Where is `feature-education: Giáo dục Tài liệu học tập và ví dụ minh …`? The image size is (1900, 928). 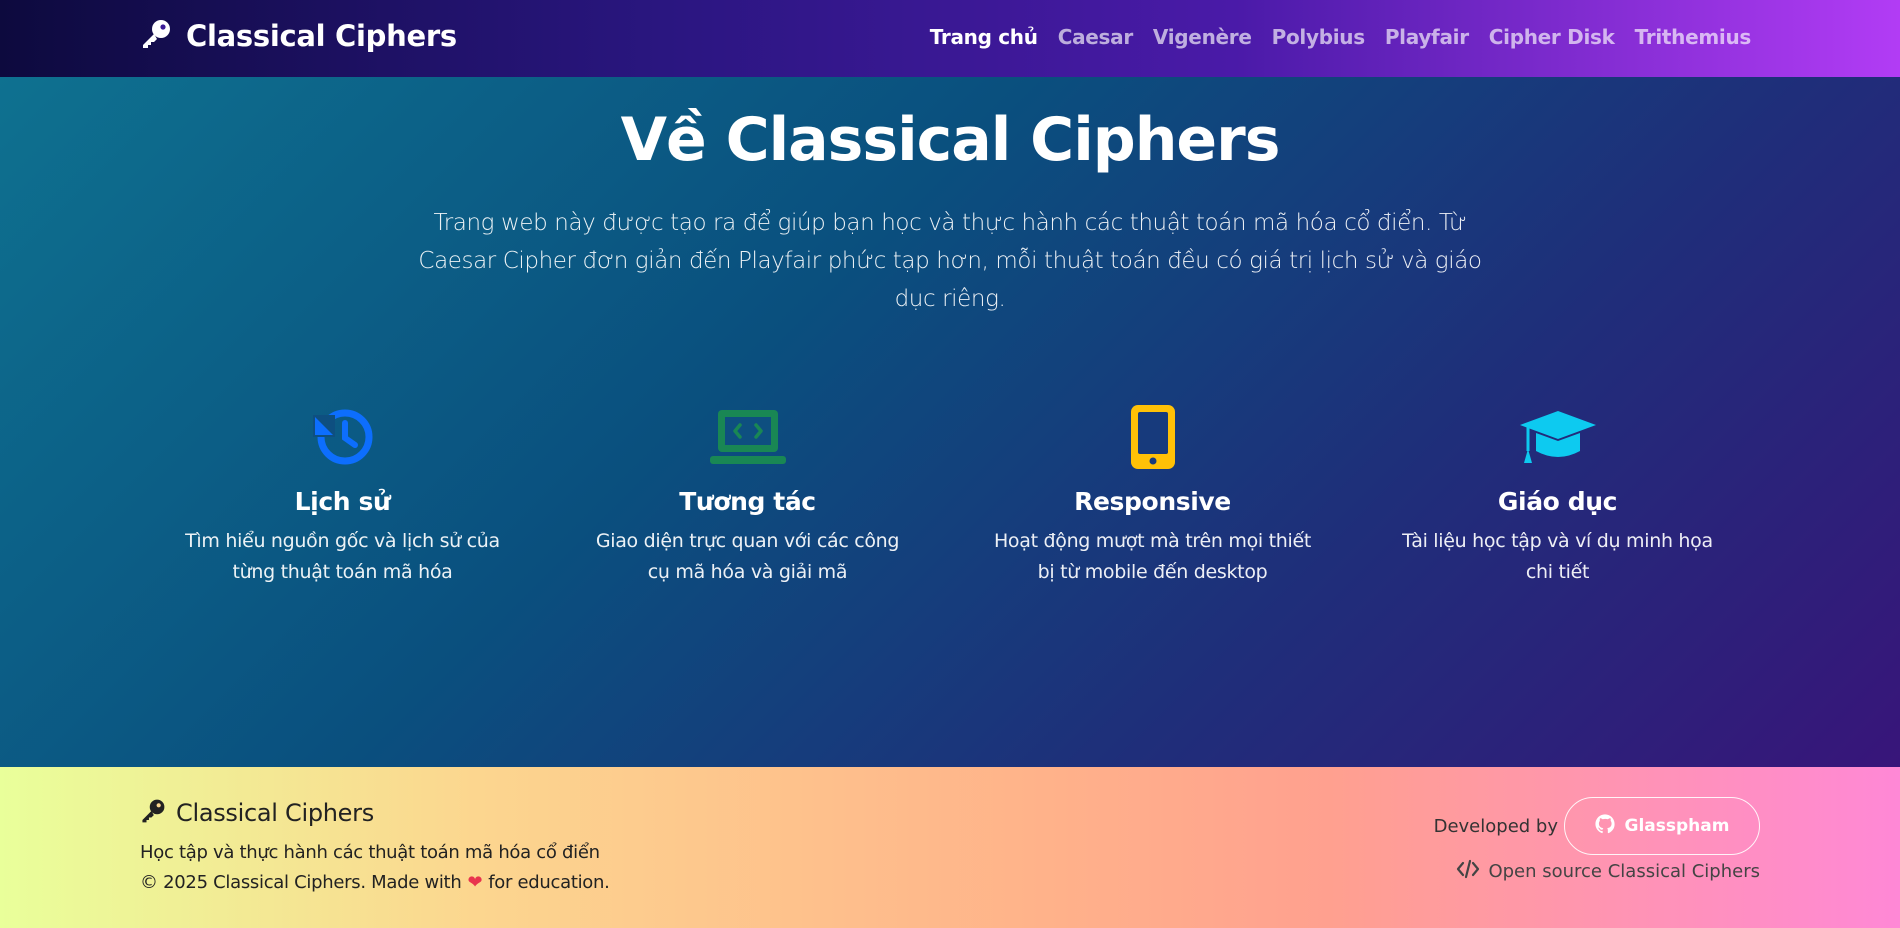
feature-education: Giáo dục Tài liệu học tập và ví dụ minh … is located at coordinates (1557, 495).